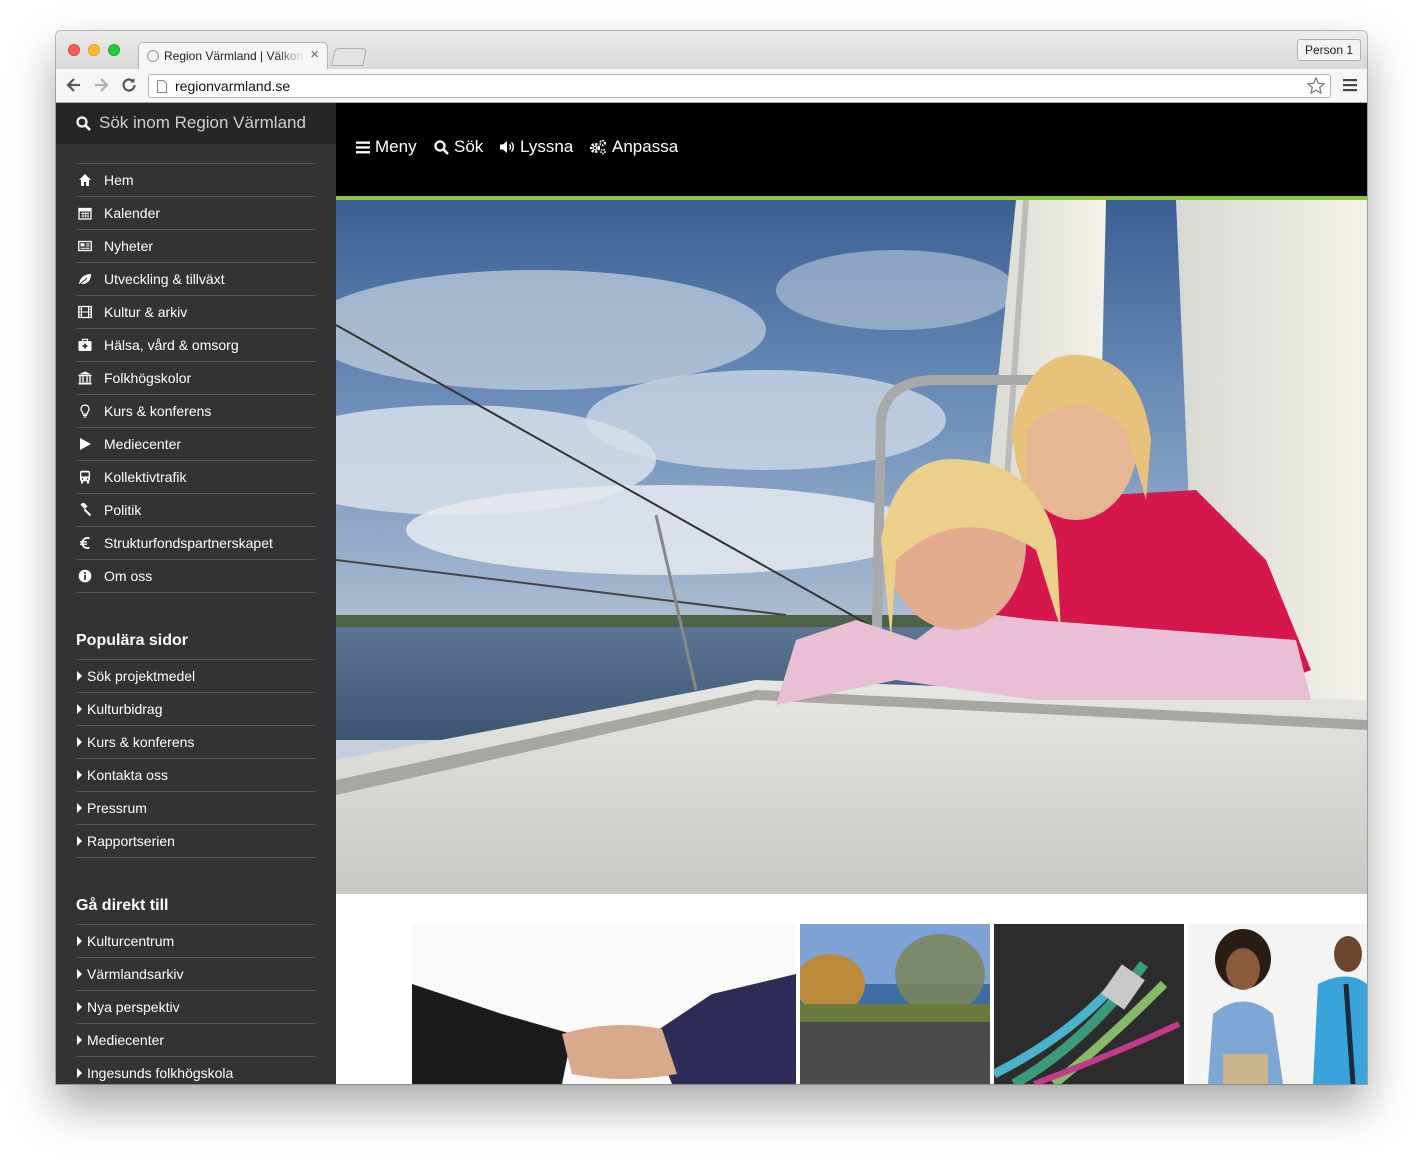  Describe the element at coordinates (196, 212) in the screenshot. I see `sidebar-item-kalender: Kalender` at that location.